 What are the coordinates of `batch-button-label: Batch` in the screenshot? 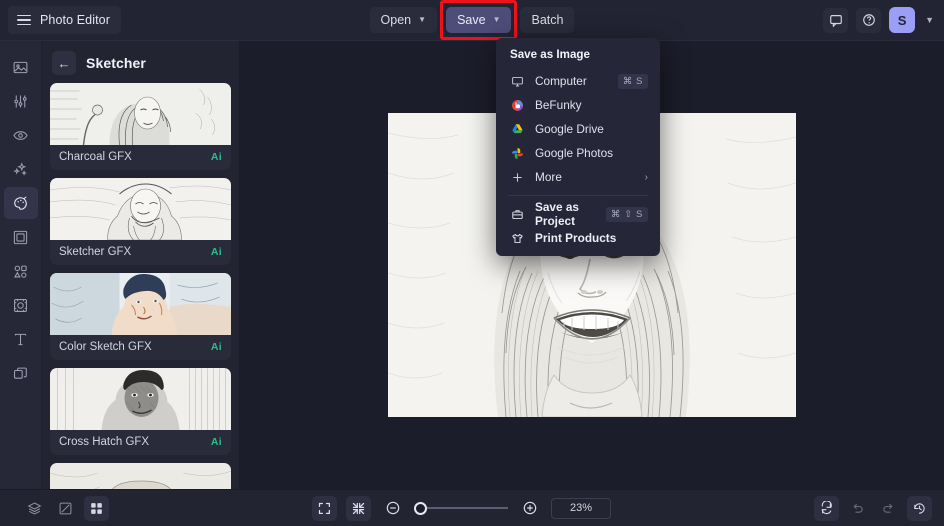 It's located at (547, 20).